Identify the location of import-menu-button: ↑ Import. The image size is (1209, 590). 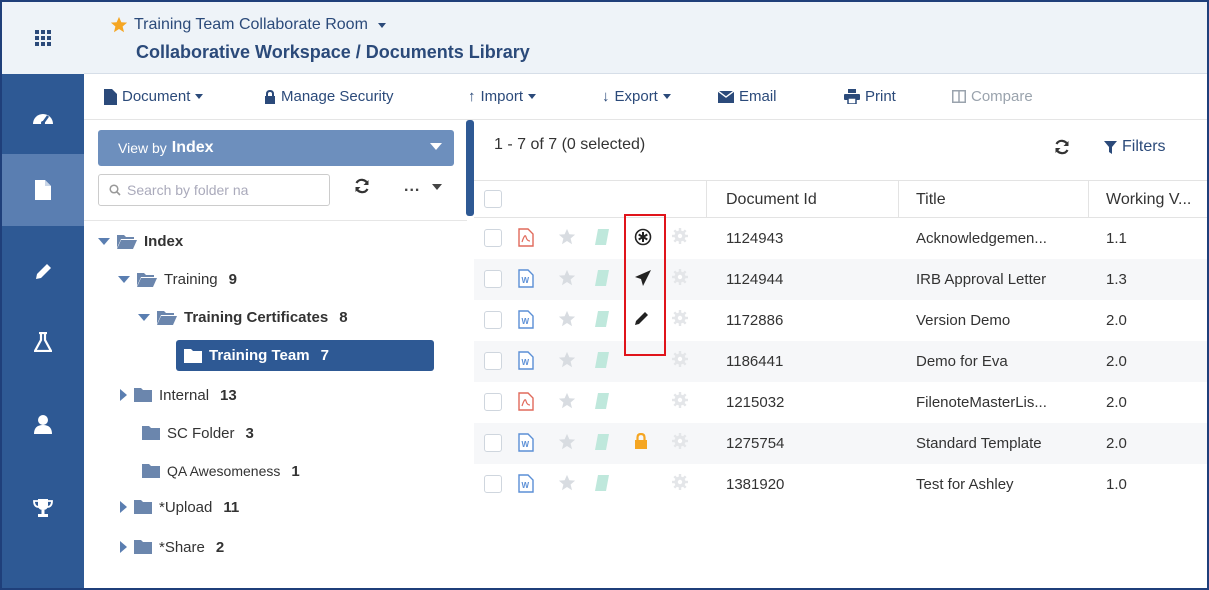
(502, 96).